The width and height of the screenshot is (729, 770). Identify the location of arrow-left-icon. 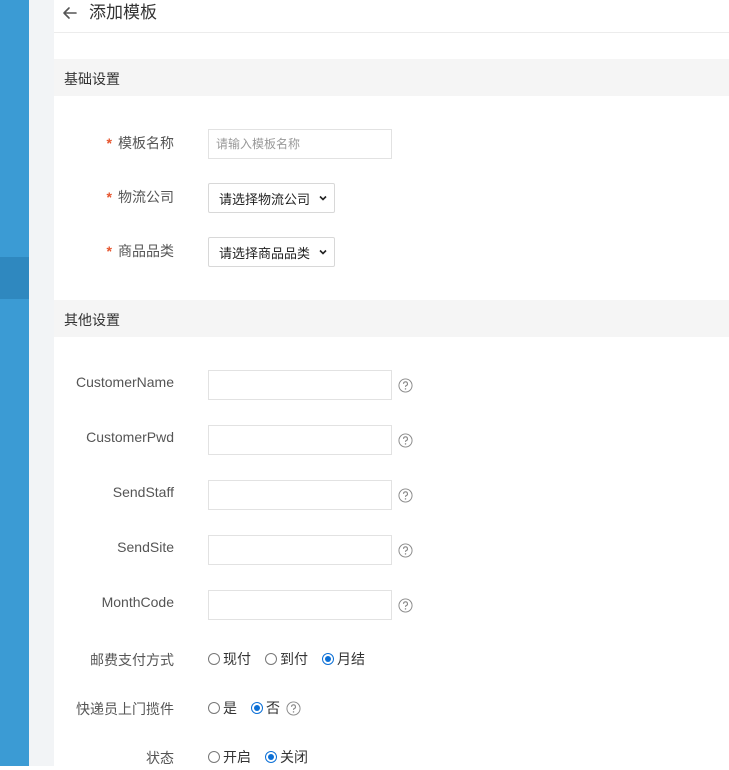
(70, 13).